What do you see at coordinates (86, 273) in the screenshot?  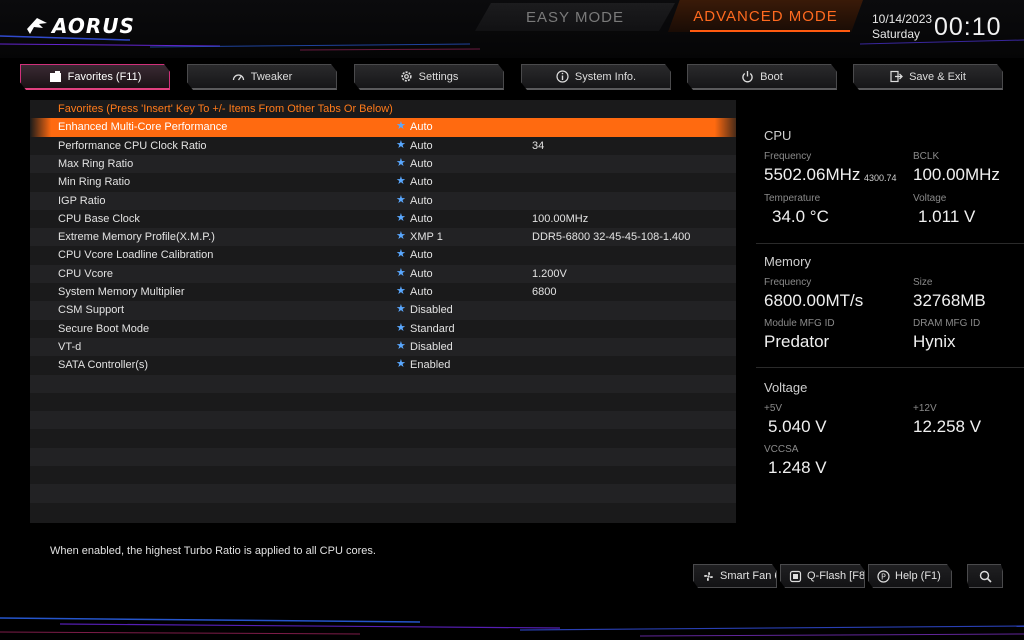 I see `setting-label: CPU Vcore` at bounding box center [86, 273].